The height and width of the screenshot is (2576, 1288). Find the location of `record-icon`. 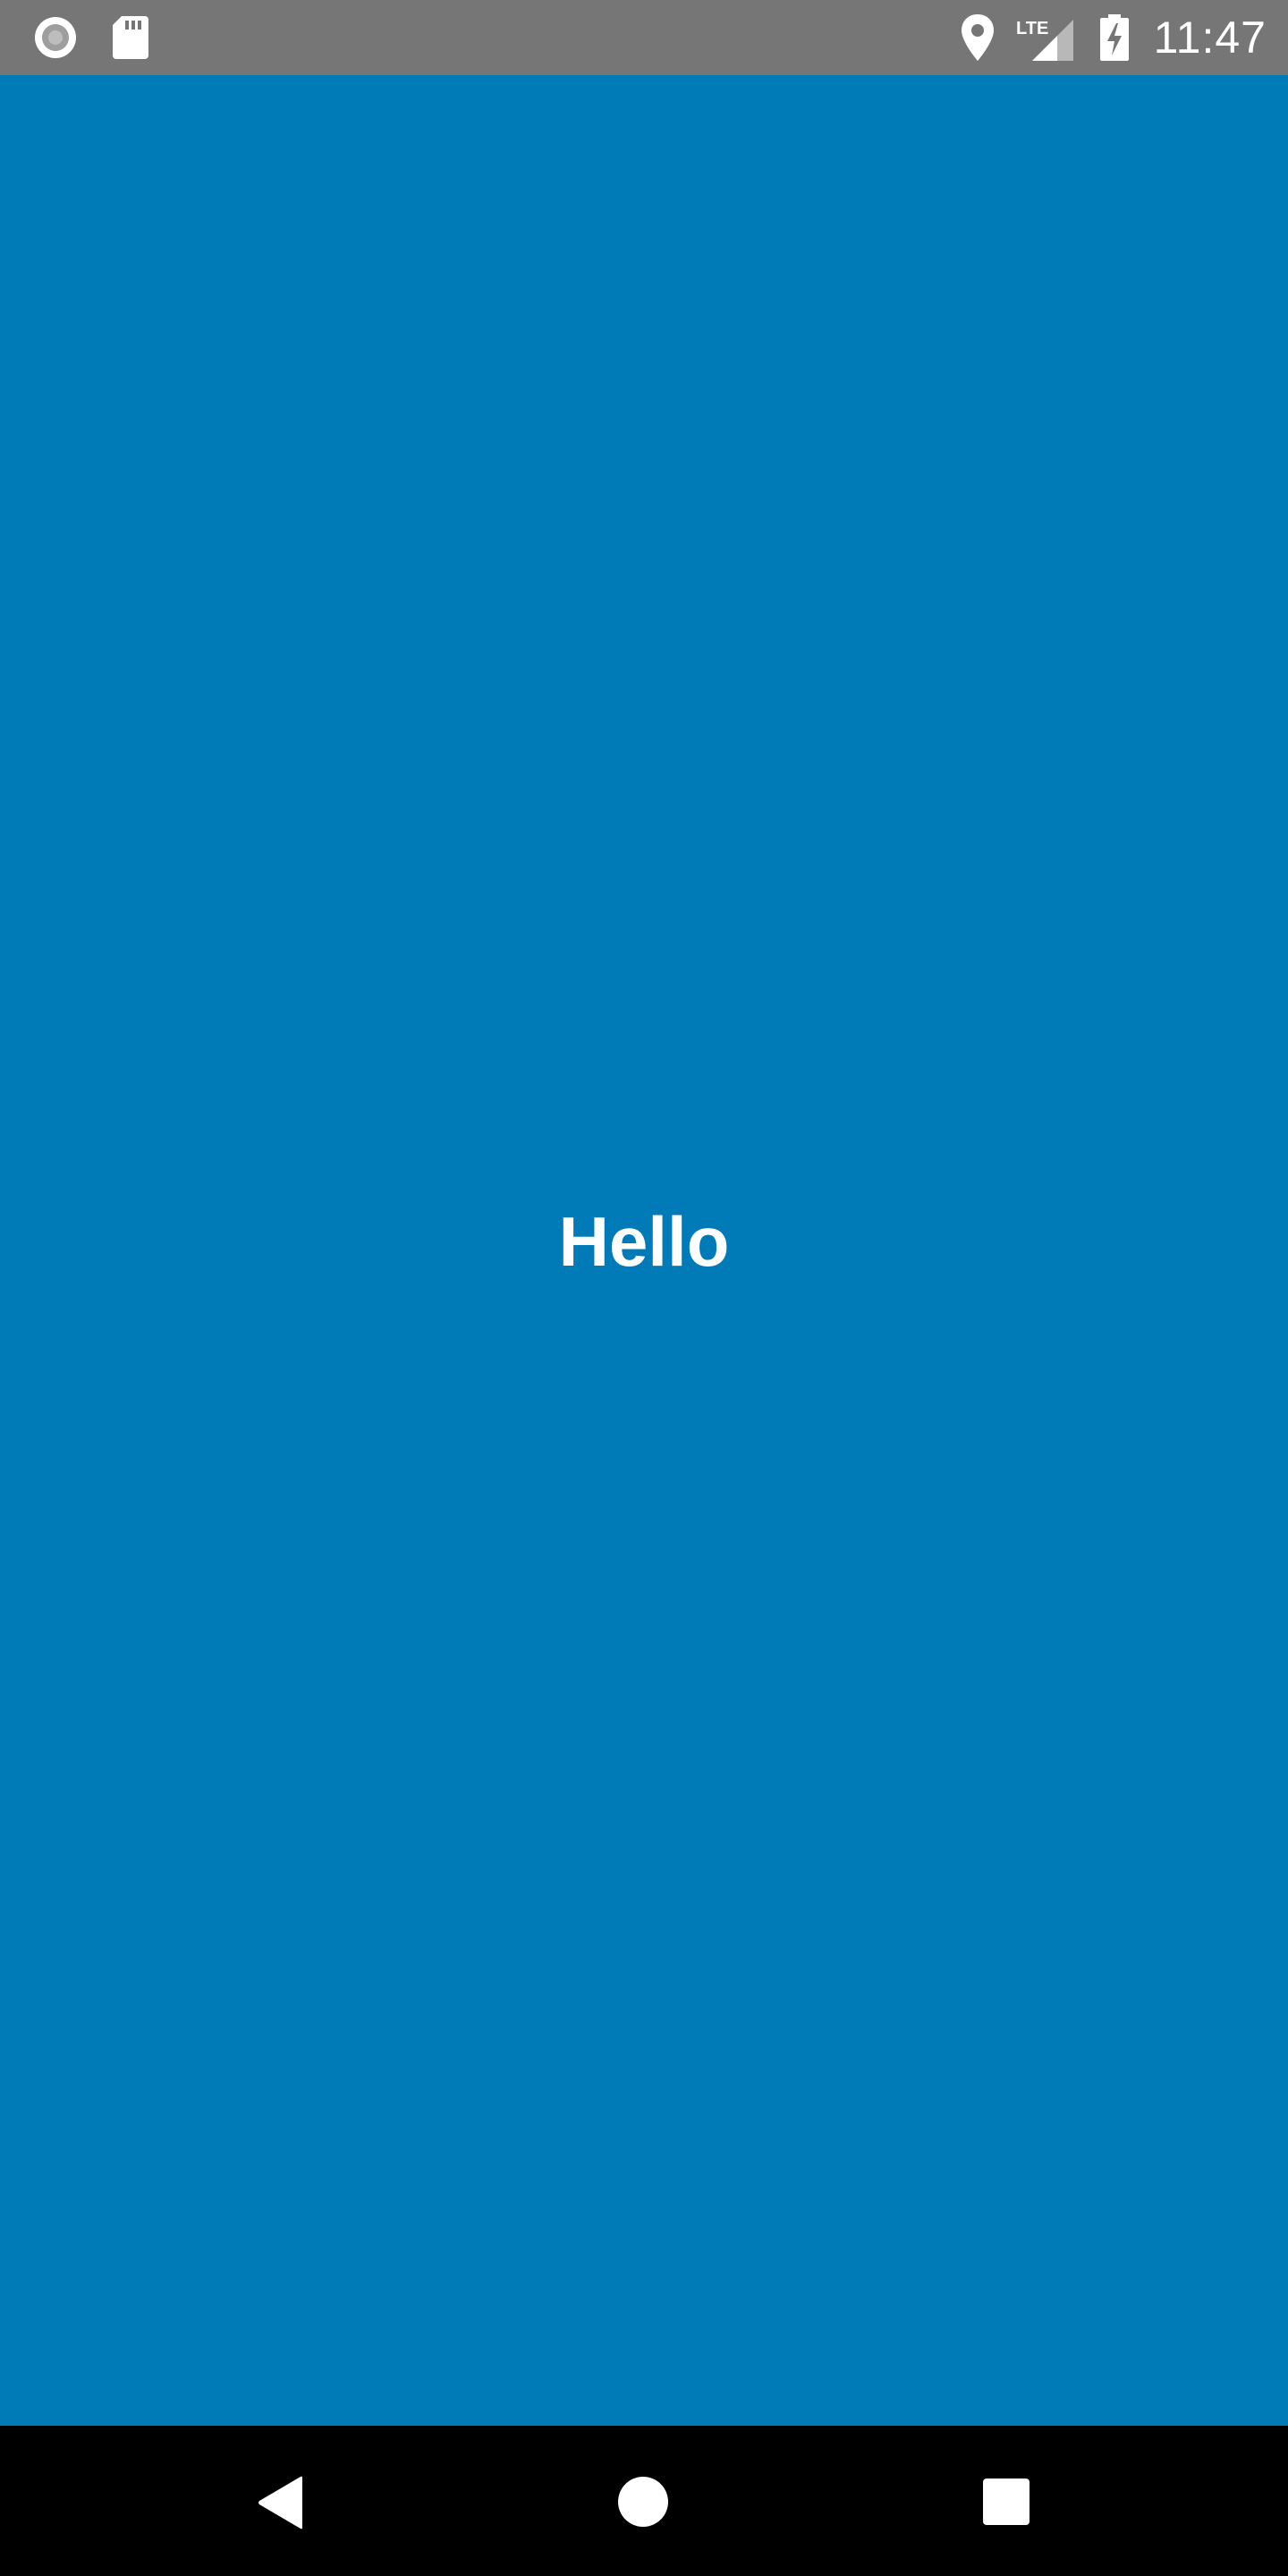

record-icon is located at coordinates (55, 37).